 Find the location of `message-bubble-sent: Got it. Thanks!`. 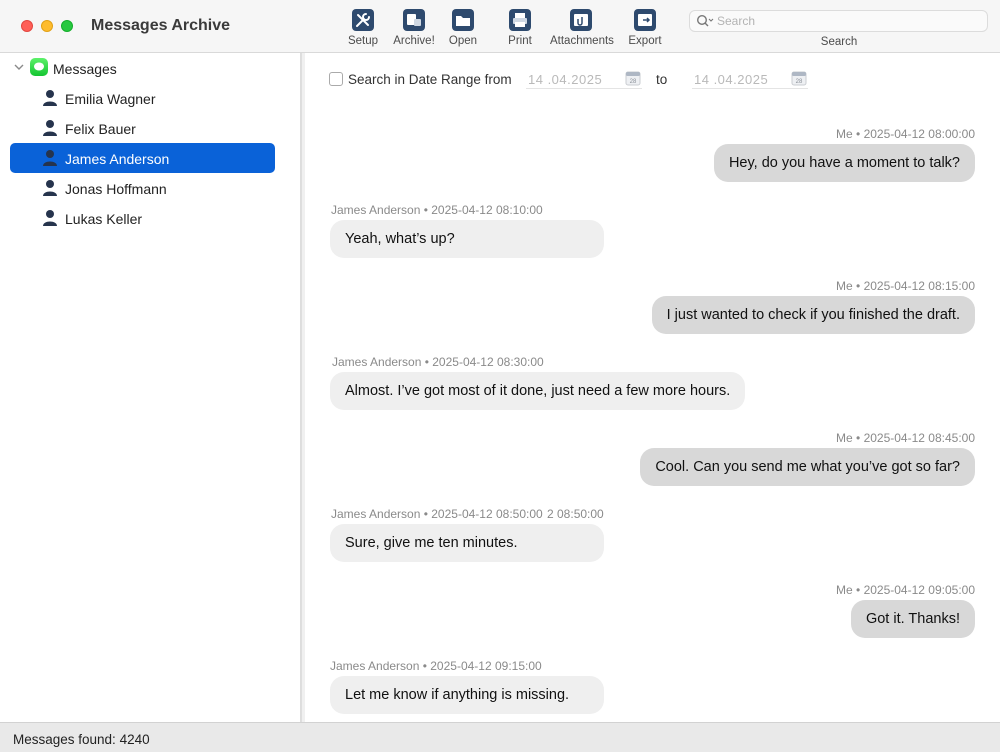

message-bubble-sent: Got it. Thanks! is located at coordinates (912, 619).